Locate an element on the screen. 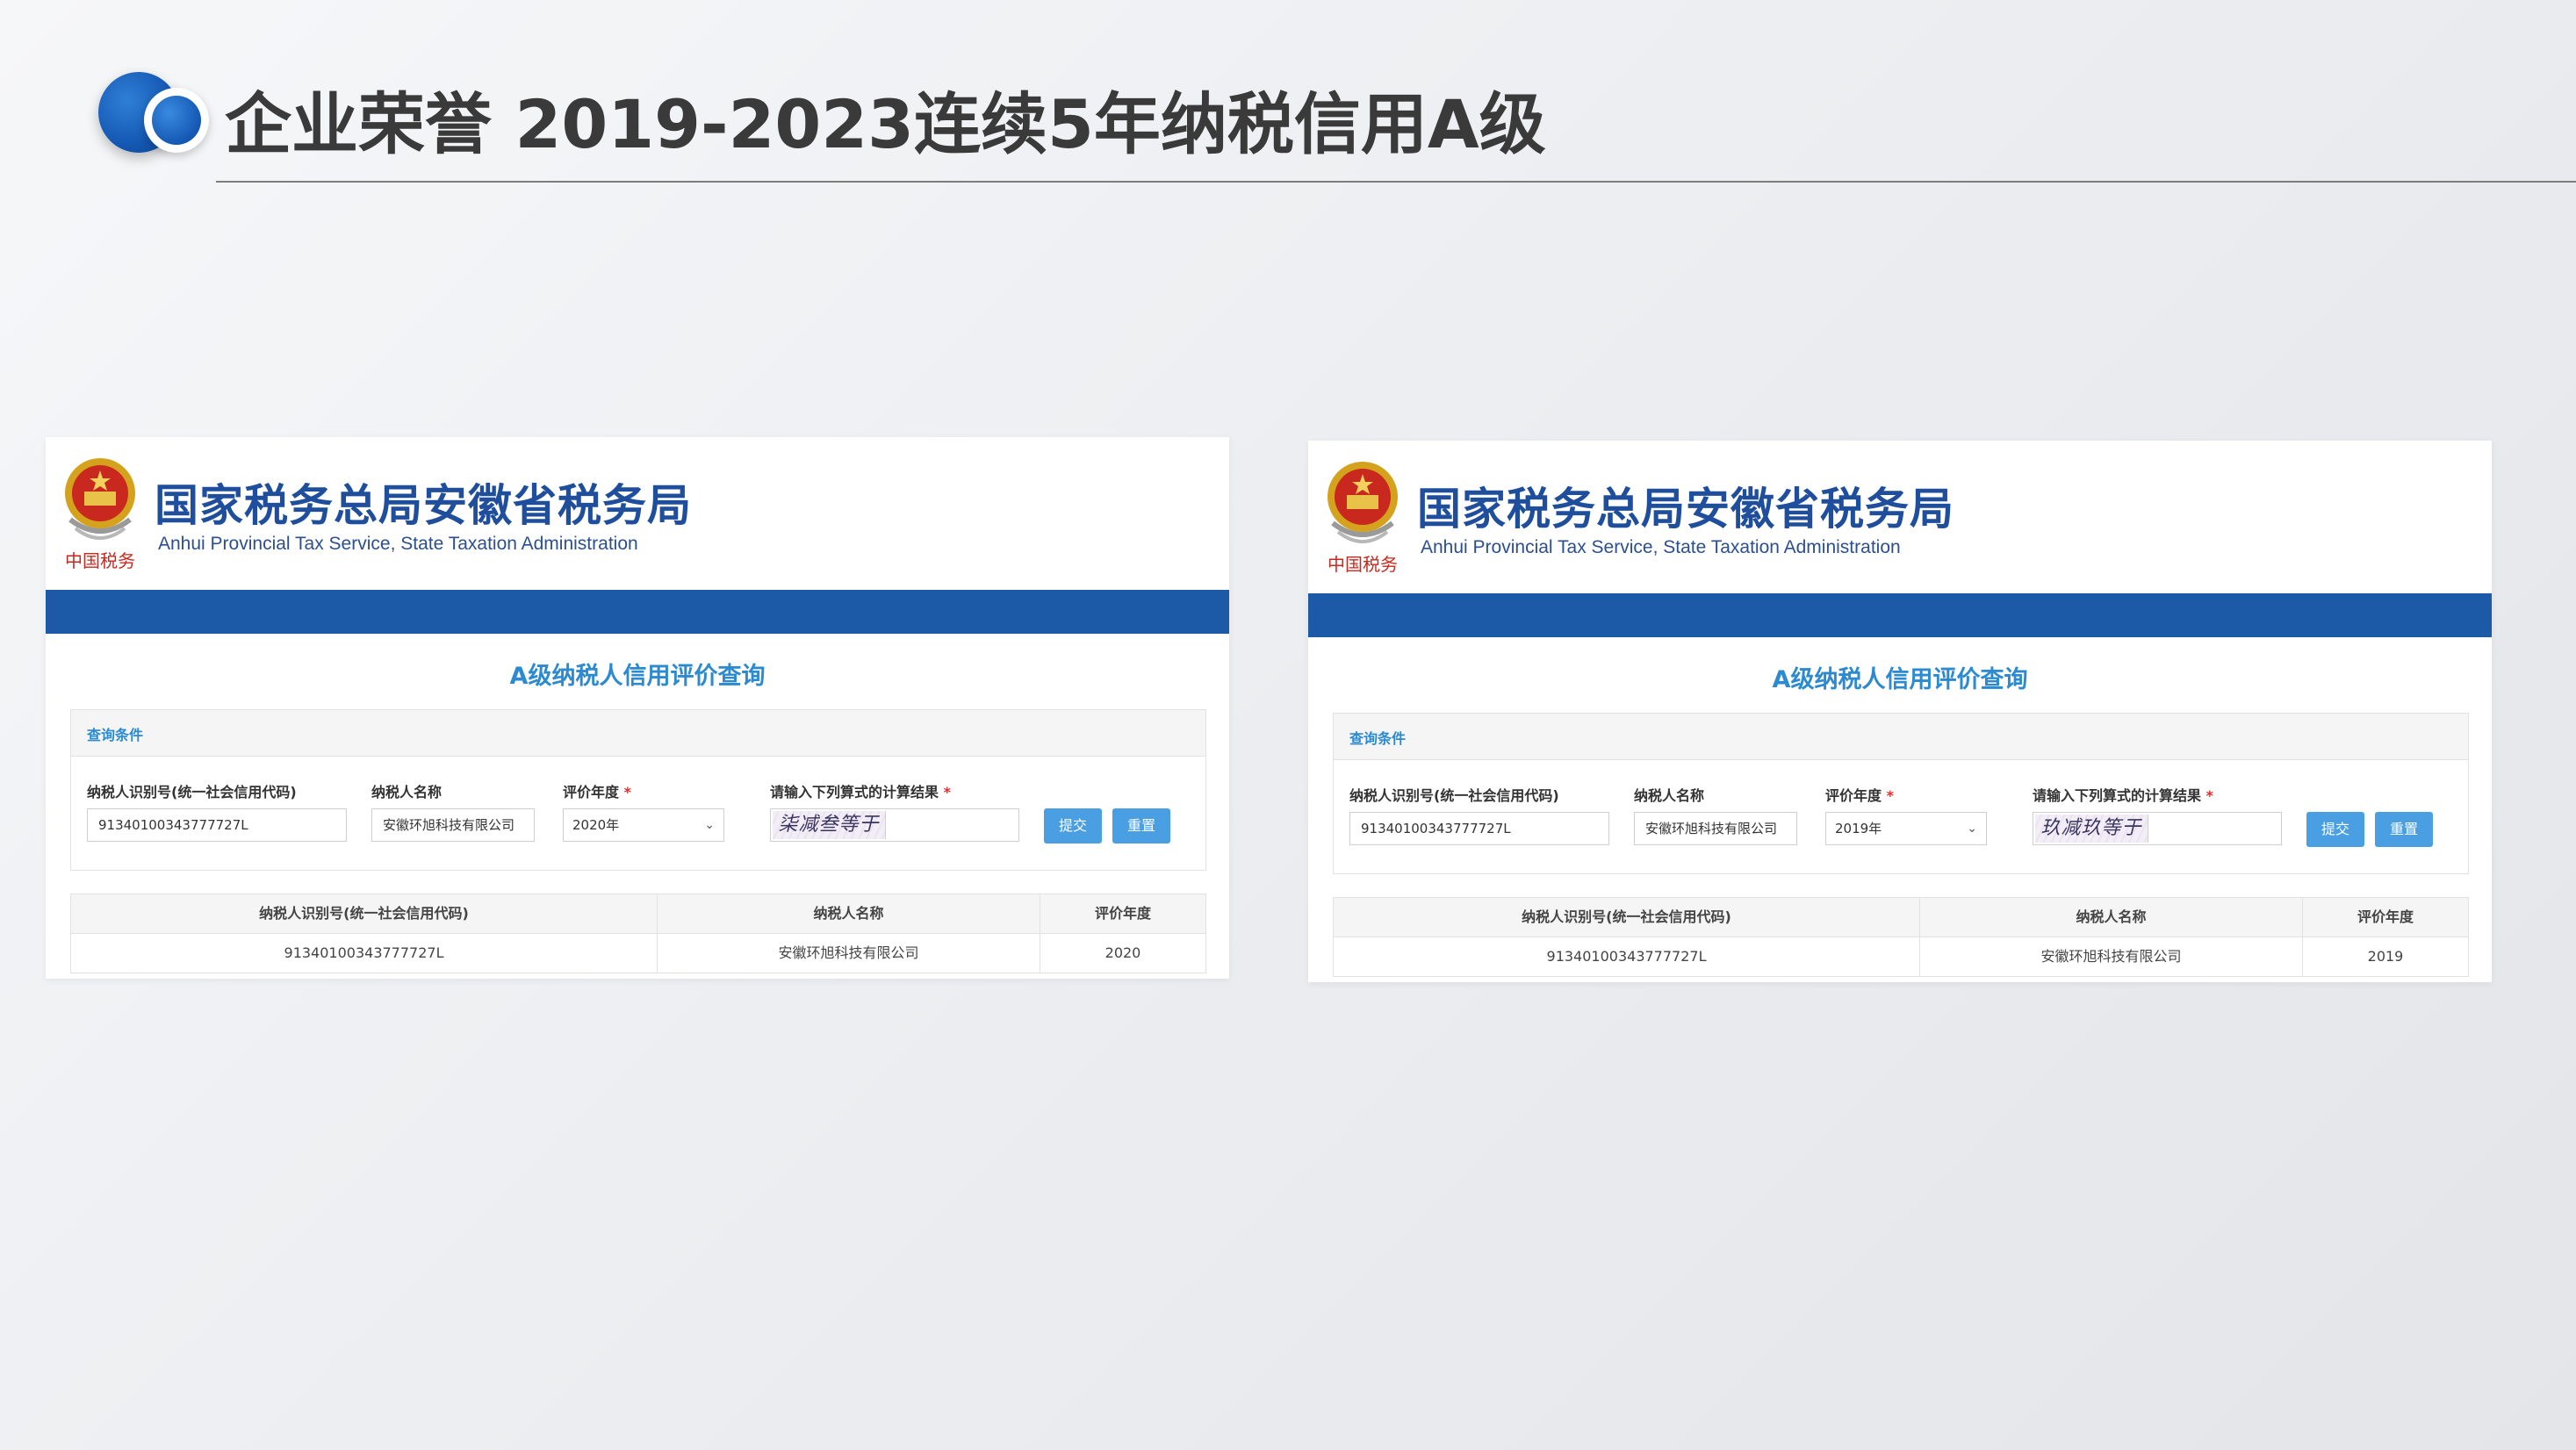  captcha-image: 玖减玖等于 is located at coordinates (2091, 829).